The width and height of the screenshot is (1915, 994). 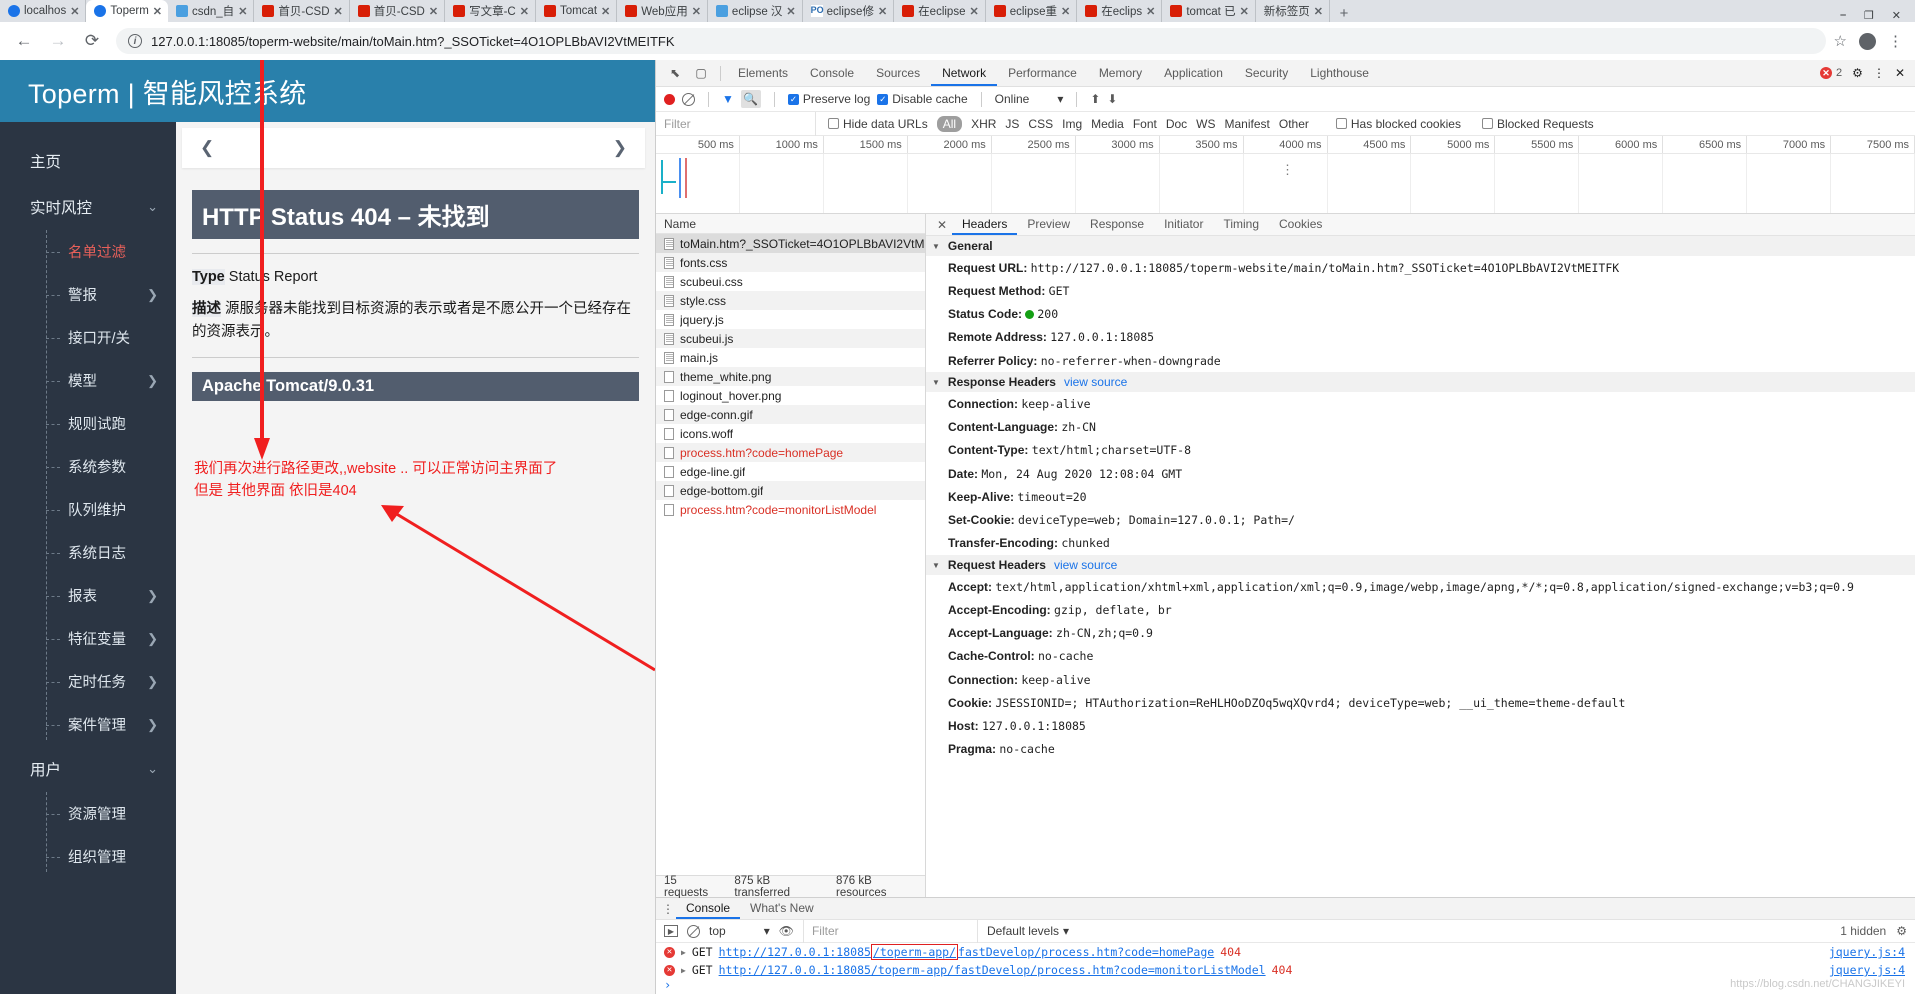 I want to click on browser-tab: 首贝-CSD ✕, so click(x=302, y=11).